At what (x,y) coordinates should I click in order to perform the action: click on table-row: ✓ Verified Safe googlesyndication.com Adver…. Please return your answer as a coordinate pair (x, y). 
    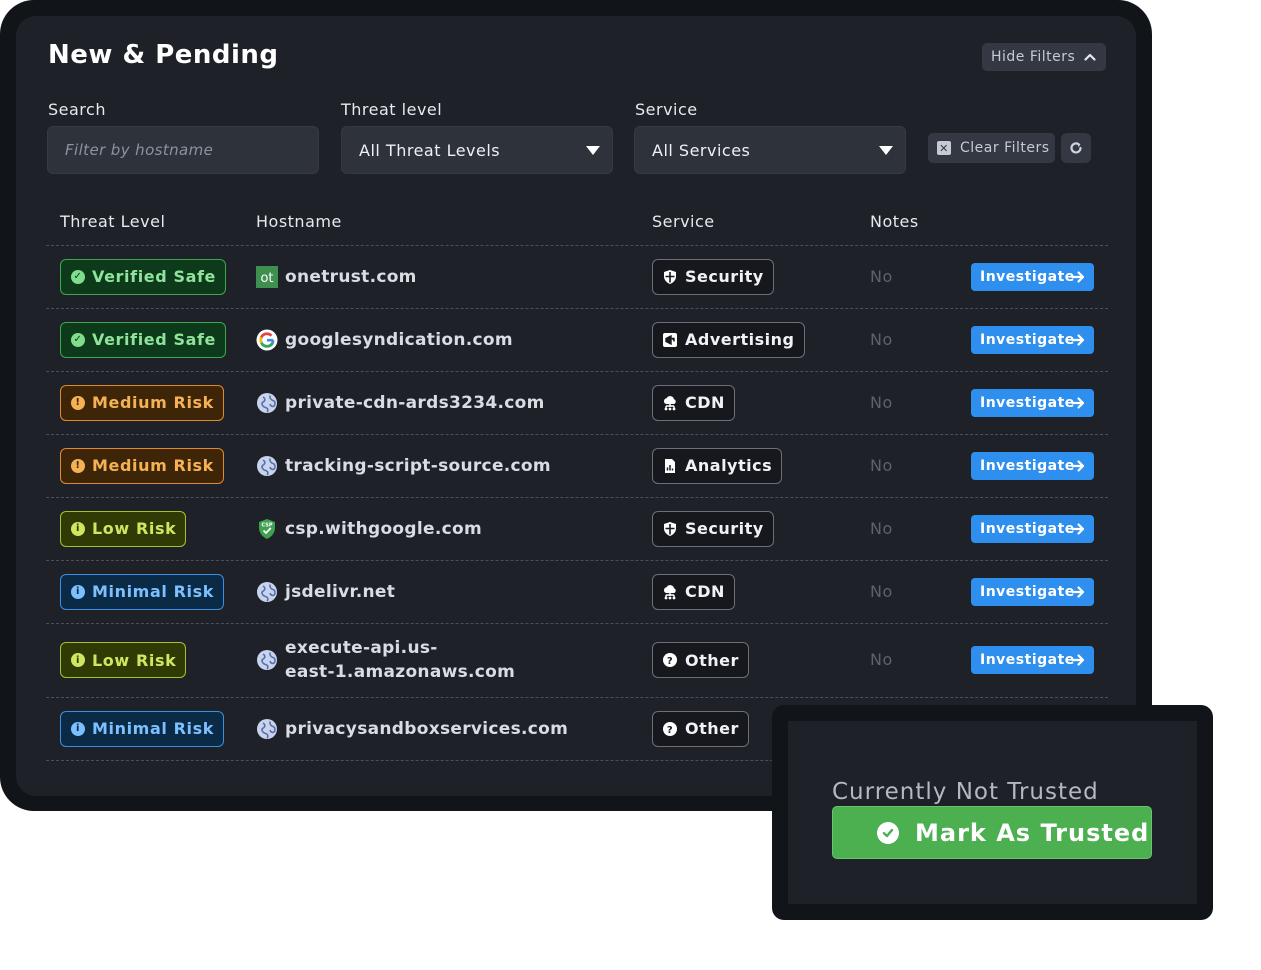
    Looking at the image, I should click on (577, 339).